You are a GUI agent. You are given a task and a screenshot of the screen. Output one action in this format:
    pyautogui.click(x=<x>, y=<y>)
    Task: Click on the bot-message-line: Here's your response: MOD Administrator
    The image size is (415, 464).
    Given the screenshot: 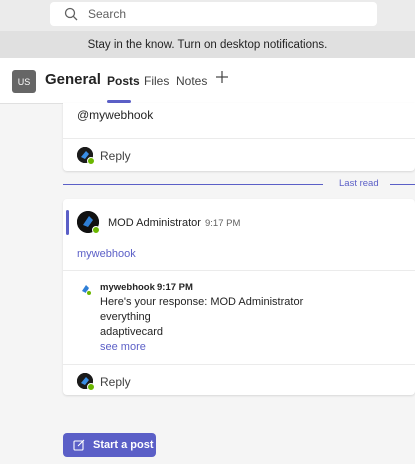 What is the action you would take?
    pyautogui.click(x=202, y=302)
    